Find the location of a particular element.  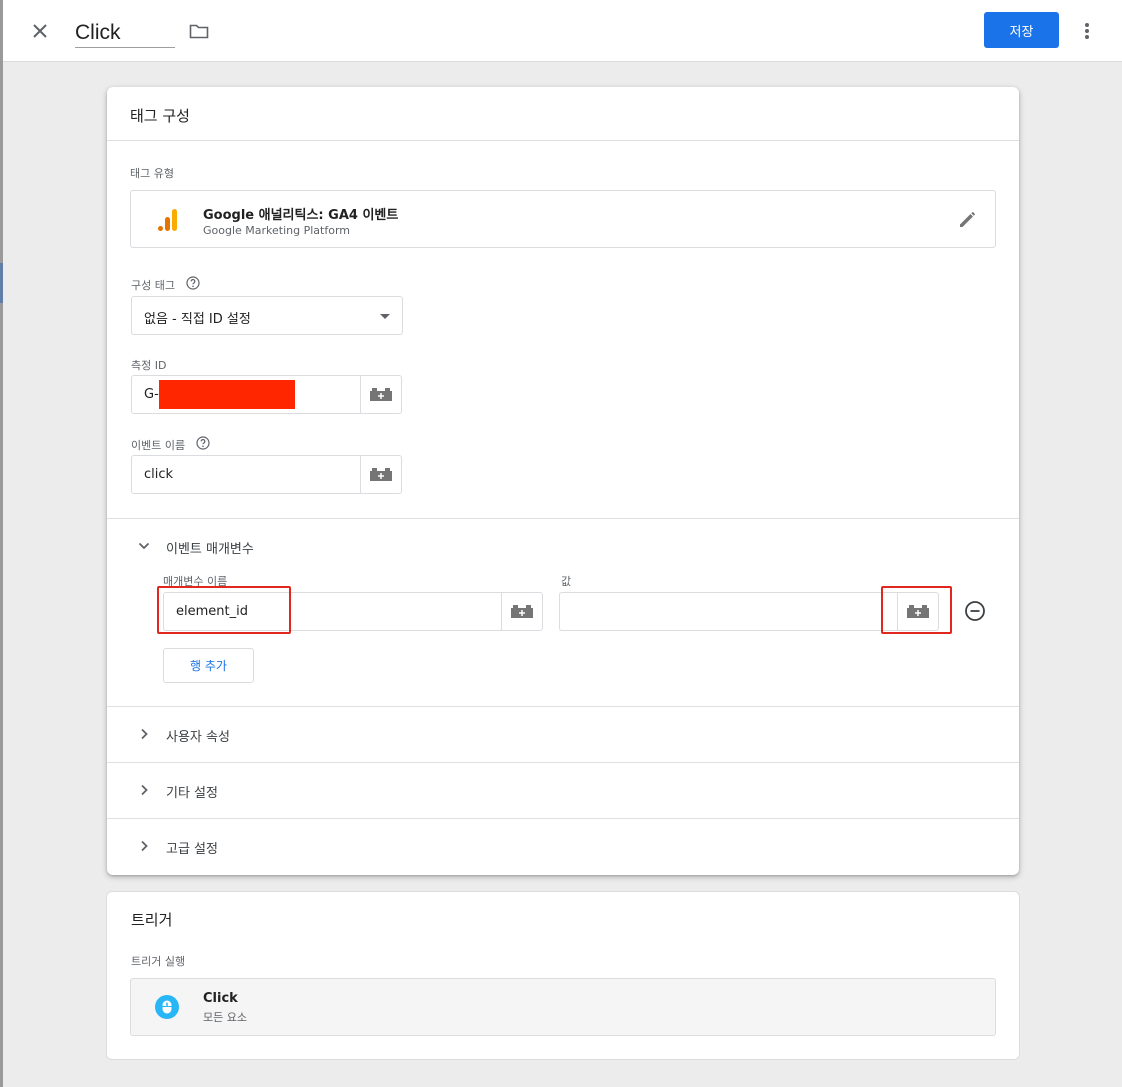

event-name-field is located at coordinates (266, 474).